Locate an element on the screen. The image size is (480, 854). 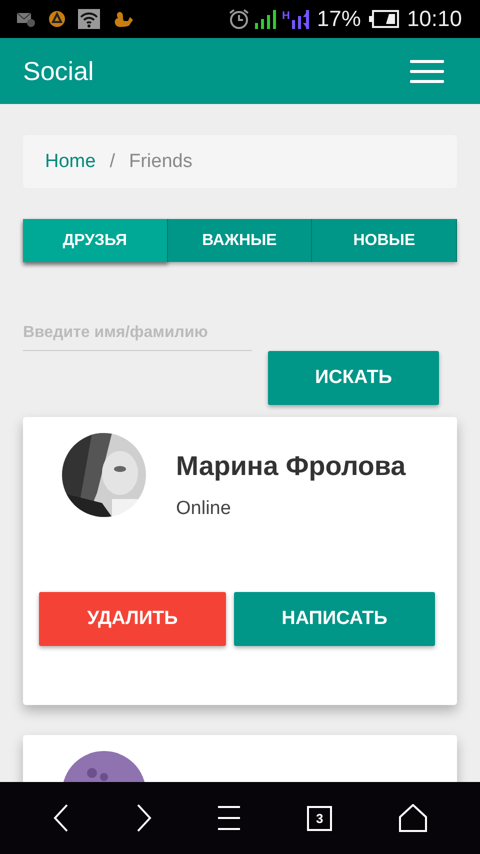
alarm-icon is located at coordinates (239, 19).